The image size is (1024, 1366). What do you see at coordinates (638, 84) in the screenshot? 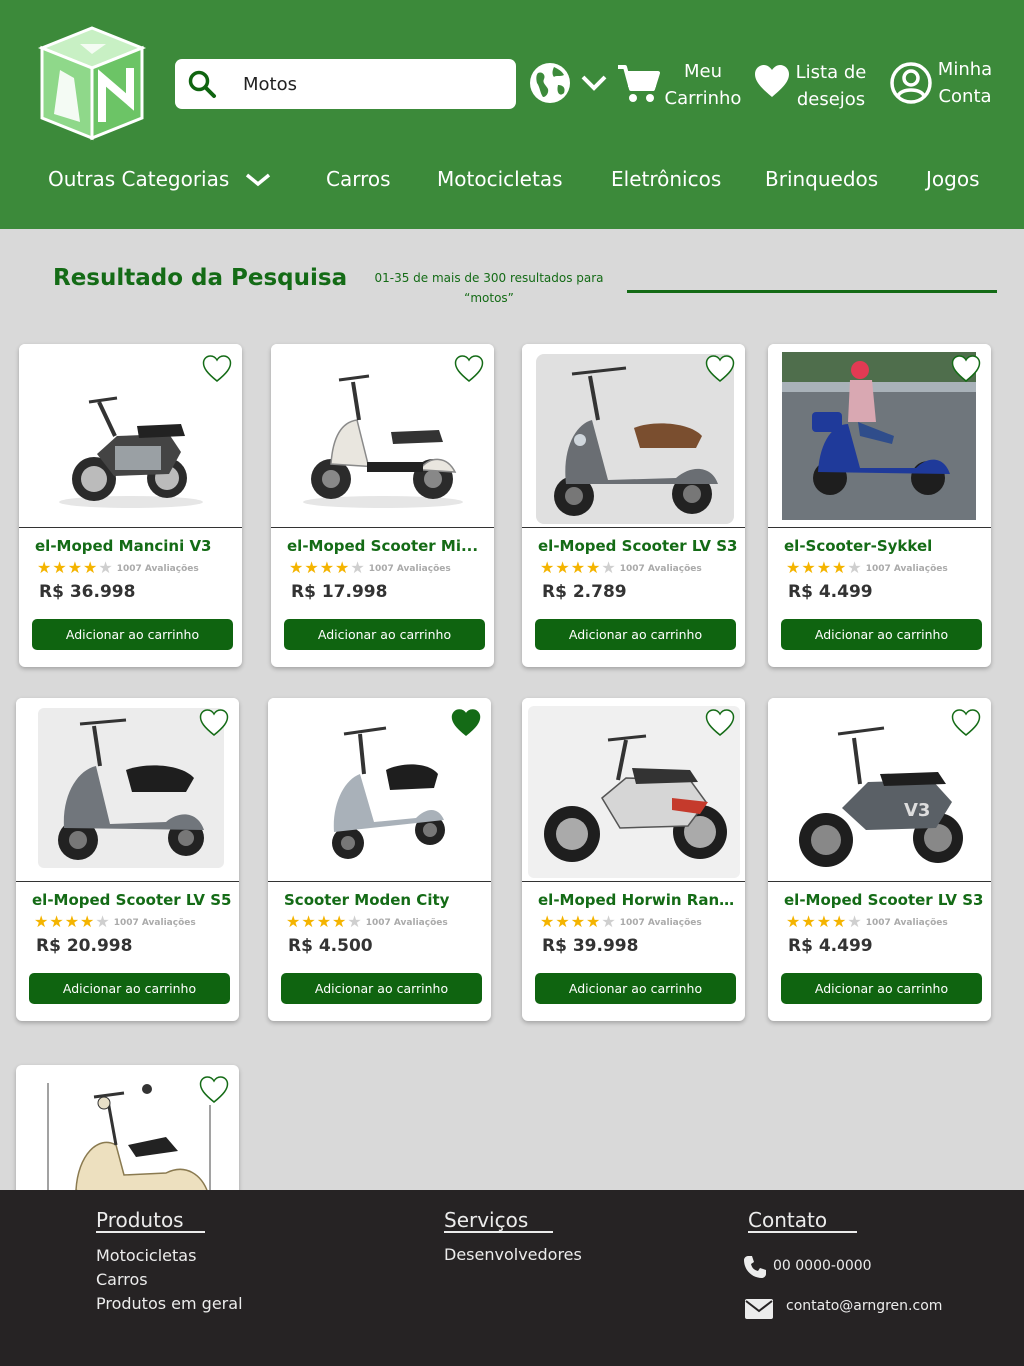
I see `cart-icon` at bounding box center [638, 84].